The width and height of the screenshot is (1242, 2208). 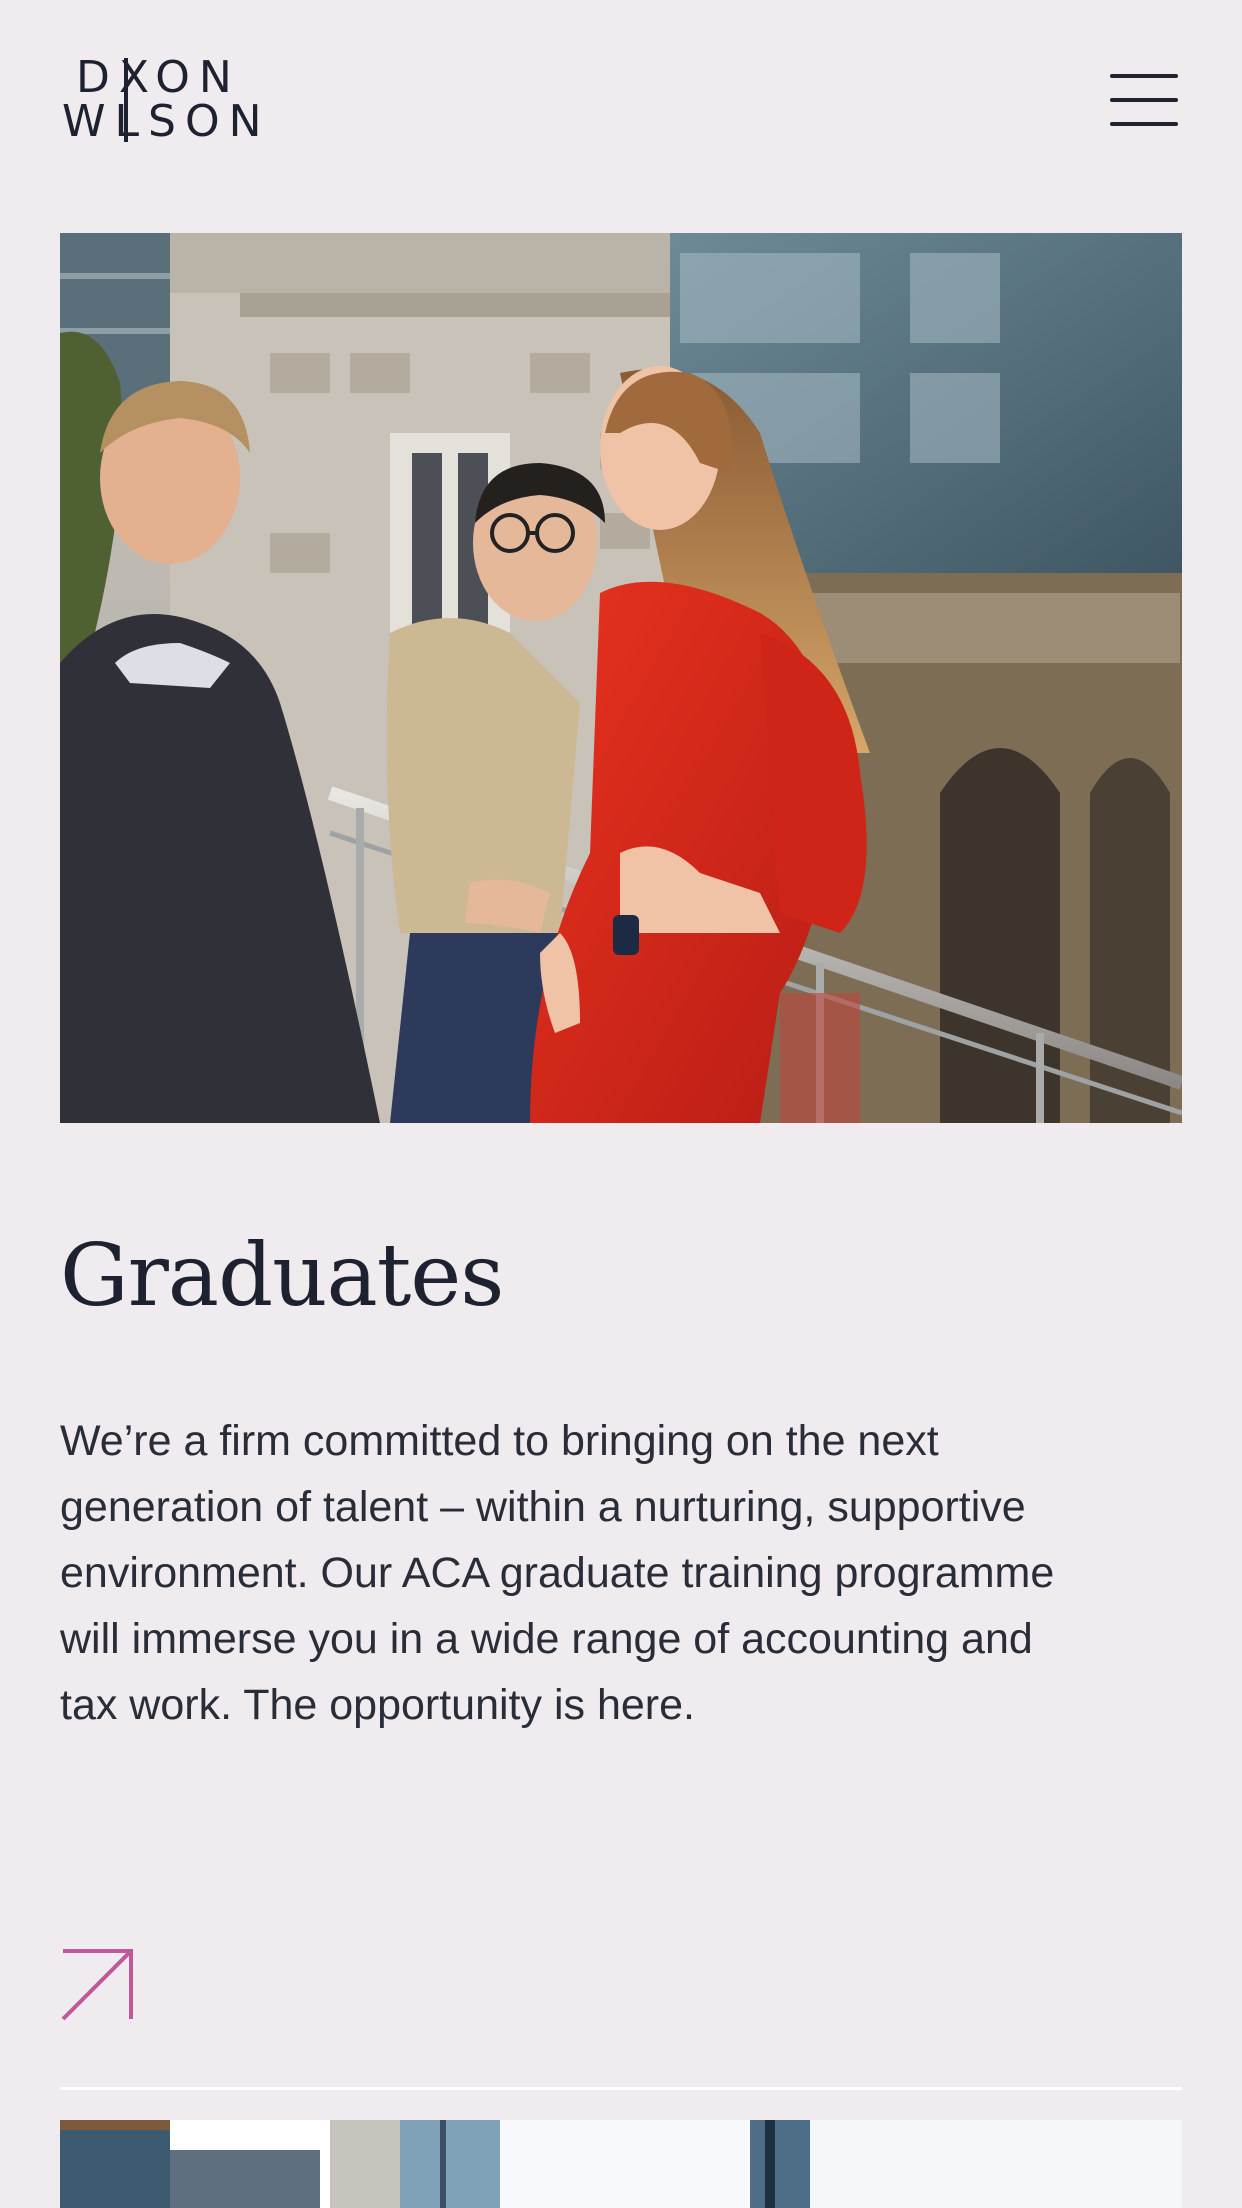 I want to click on logo-divider-bar, so click(x=126, y=100).